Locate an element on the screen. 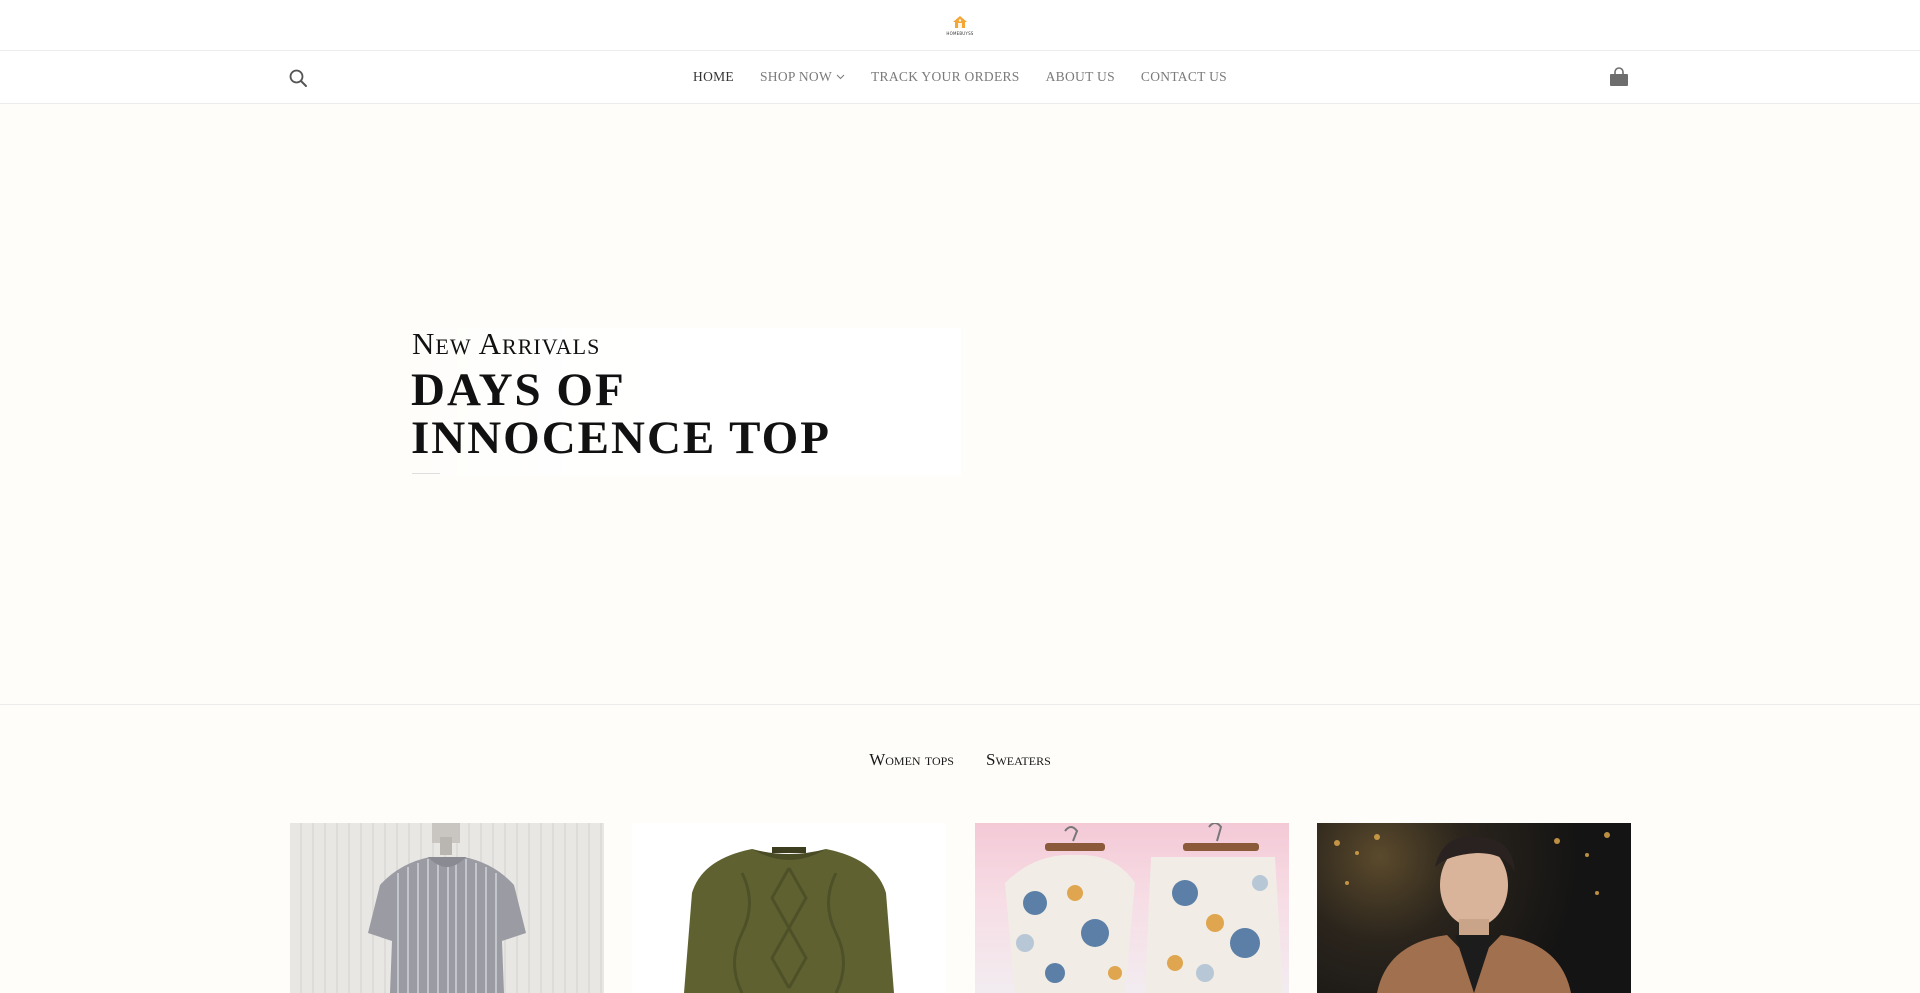 The height and width of the screenshot is (993, 1920). striped-linen-top-image is located at coordinates (447, 908).